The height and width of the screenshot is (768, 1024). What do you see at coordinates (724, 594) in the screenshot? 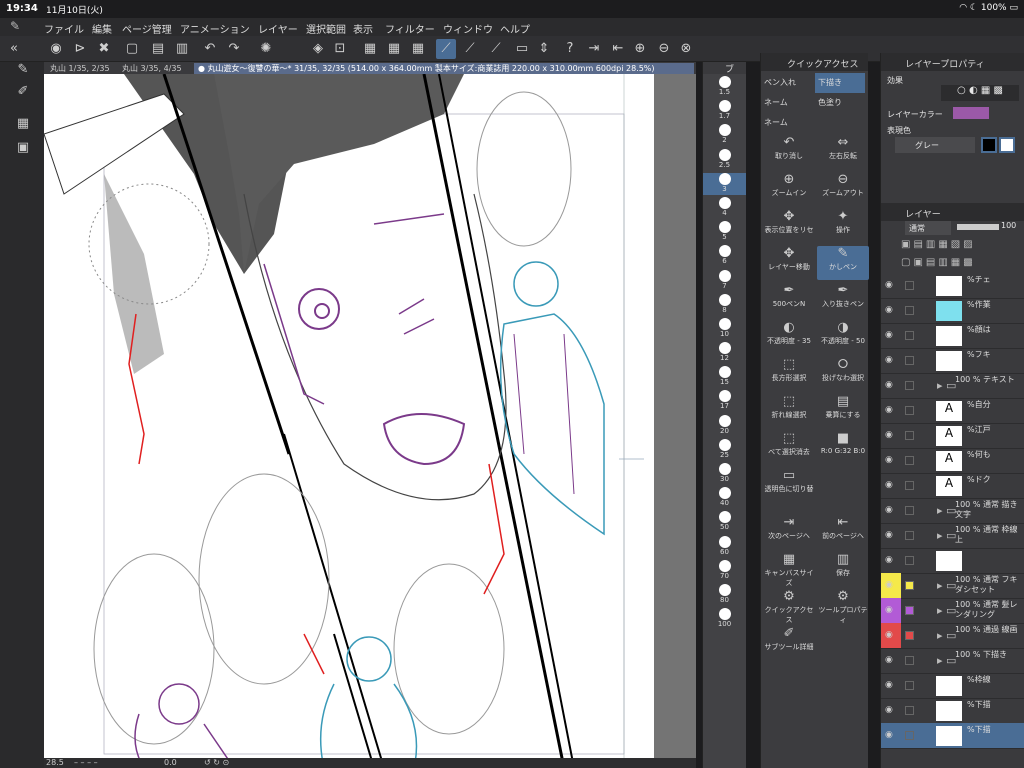
I see `brush-size-item: 80` at bounding box center [724, 594].